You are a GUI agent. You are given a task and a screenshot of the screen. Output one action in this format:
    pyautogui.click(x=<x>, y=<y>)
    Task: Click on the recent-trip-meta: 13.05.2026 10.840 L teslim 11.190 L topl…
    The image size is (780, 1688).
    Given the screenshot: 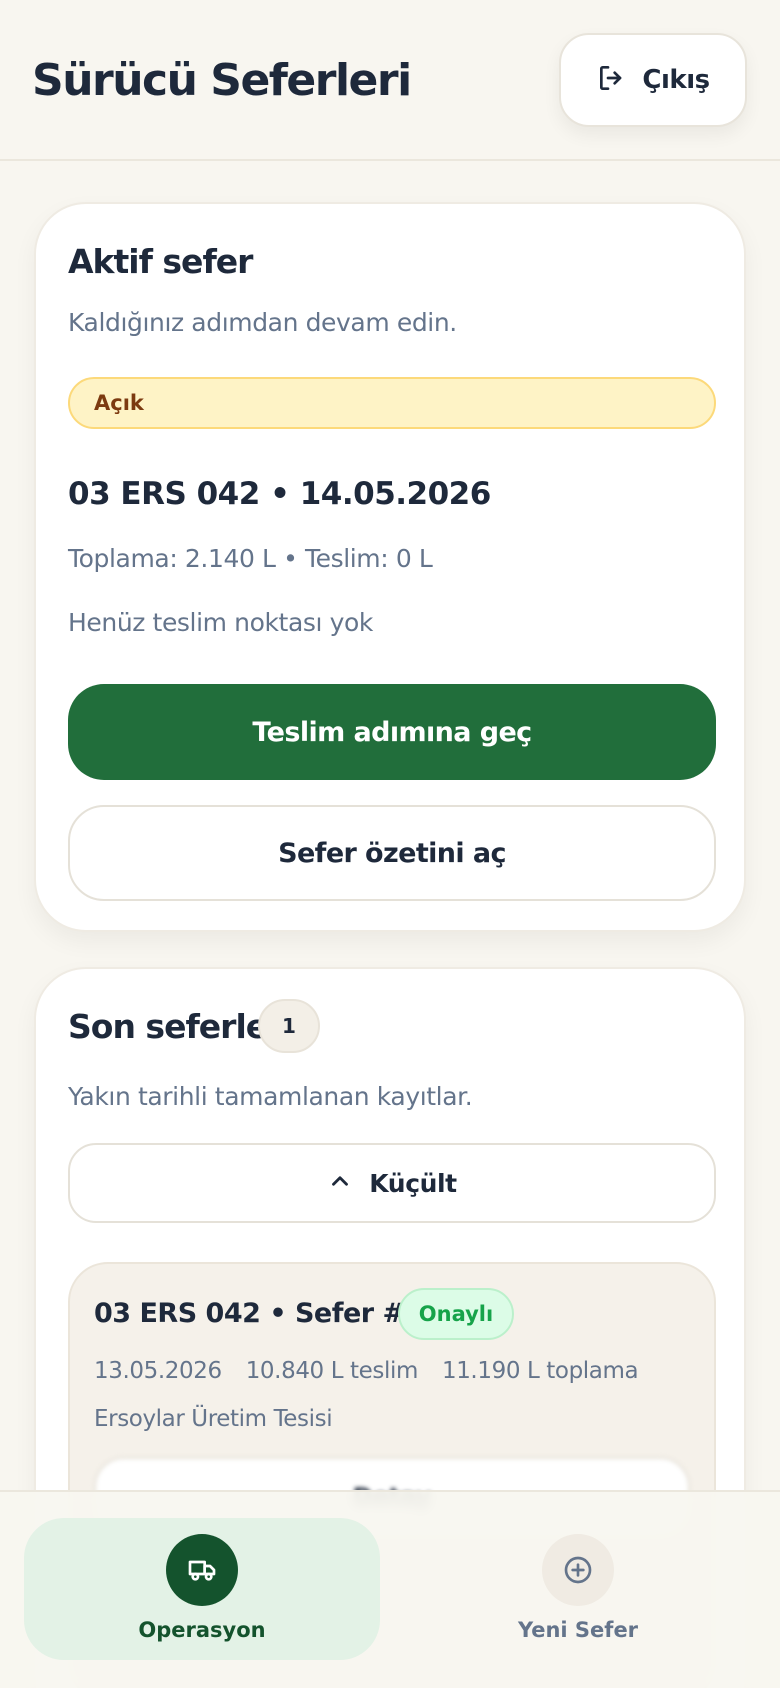 What is the action you would take?
    pyautogui.click(x=366, y=1371)
    